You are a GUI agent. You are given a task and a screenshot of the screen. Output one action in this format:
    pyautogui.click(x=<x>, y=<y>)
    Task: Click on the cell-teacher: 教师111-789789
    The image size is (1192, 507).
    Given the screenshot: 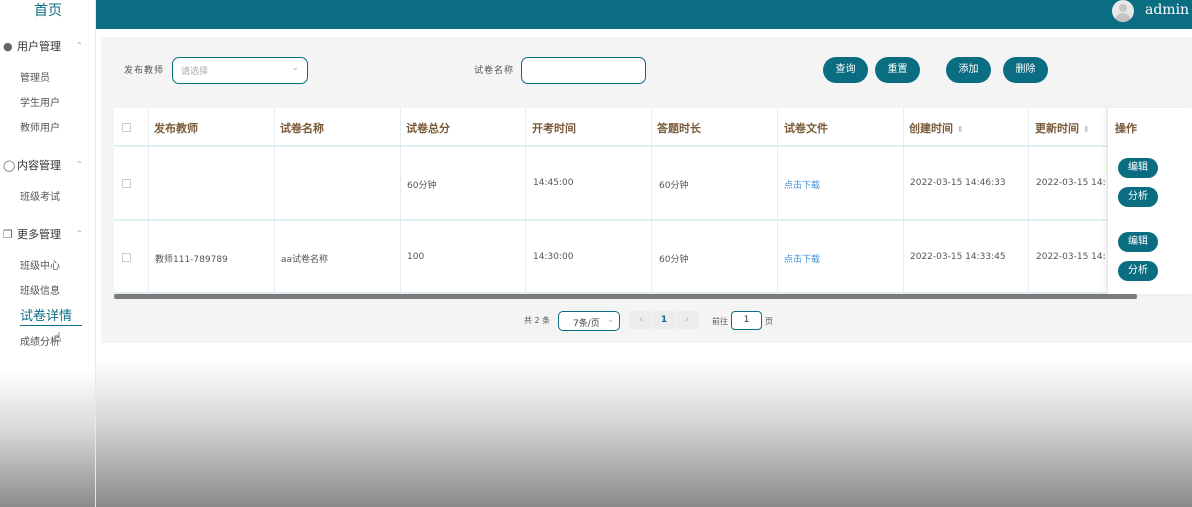 What is the action you would take?
    pyautogui.click(x=191, y=260)
    